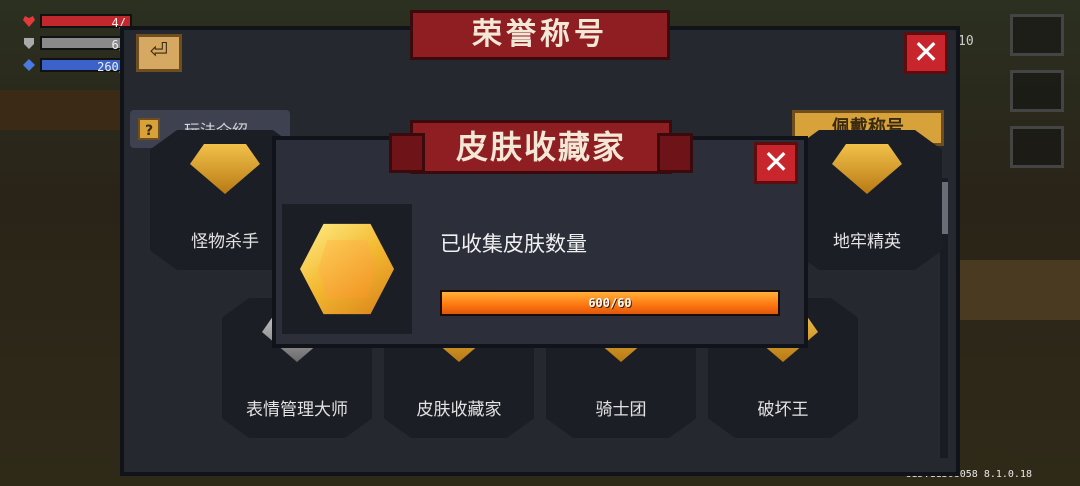 This screenshot has width=1080, height=486. Describe the element at coordinates (1037, 147) in the screenshot. I see `profile-button` at that location.